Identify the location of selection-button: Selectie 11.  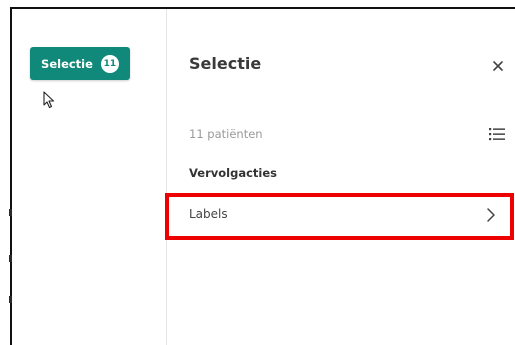
(80, 63).